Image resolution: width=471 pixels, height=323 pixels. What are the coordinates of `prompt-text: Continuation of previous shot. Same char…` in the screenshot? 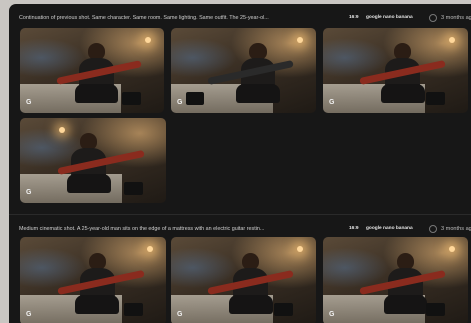 It's located at (169, 18).